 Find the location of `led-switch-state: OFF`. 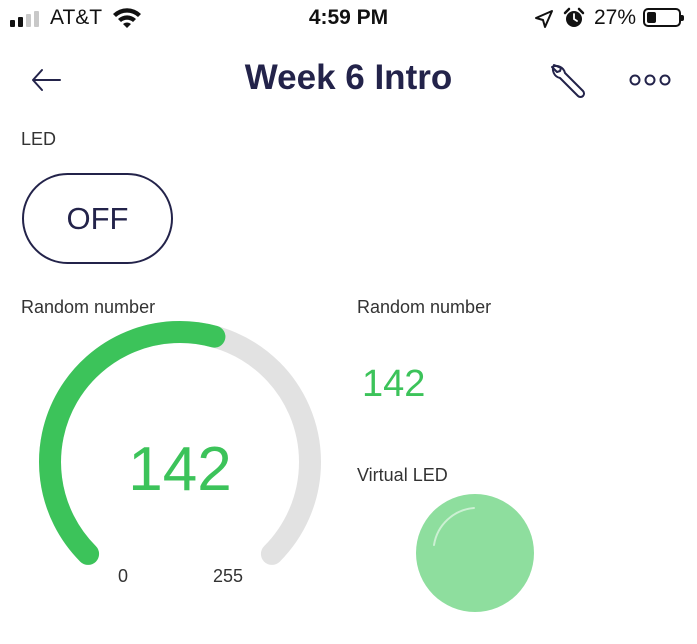

led-switch-state: OFF is located at coordinates (97, 218).